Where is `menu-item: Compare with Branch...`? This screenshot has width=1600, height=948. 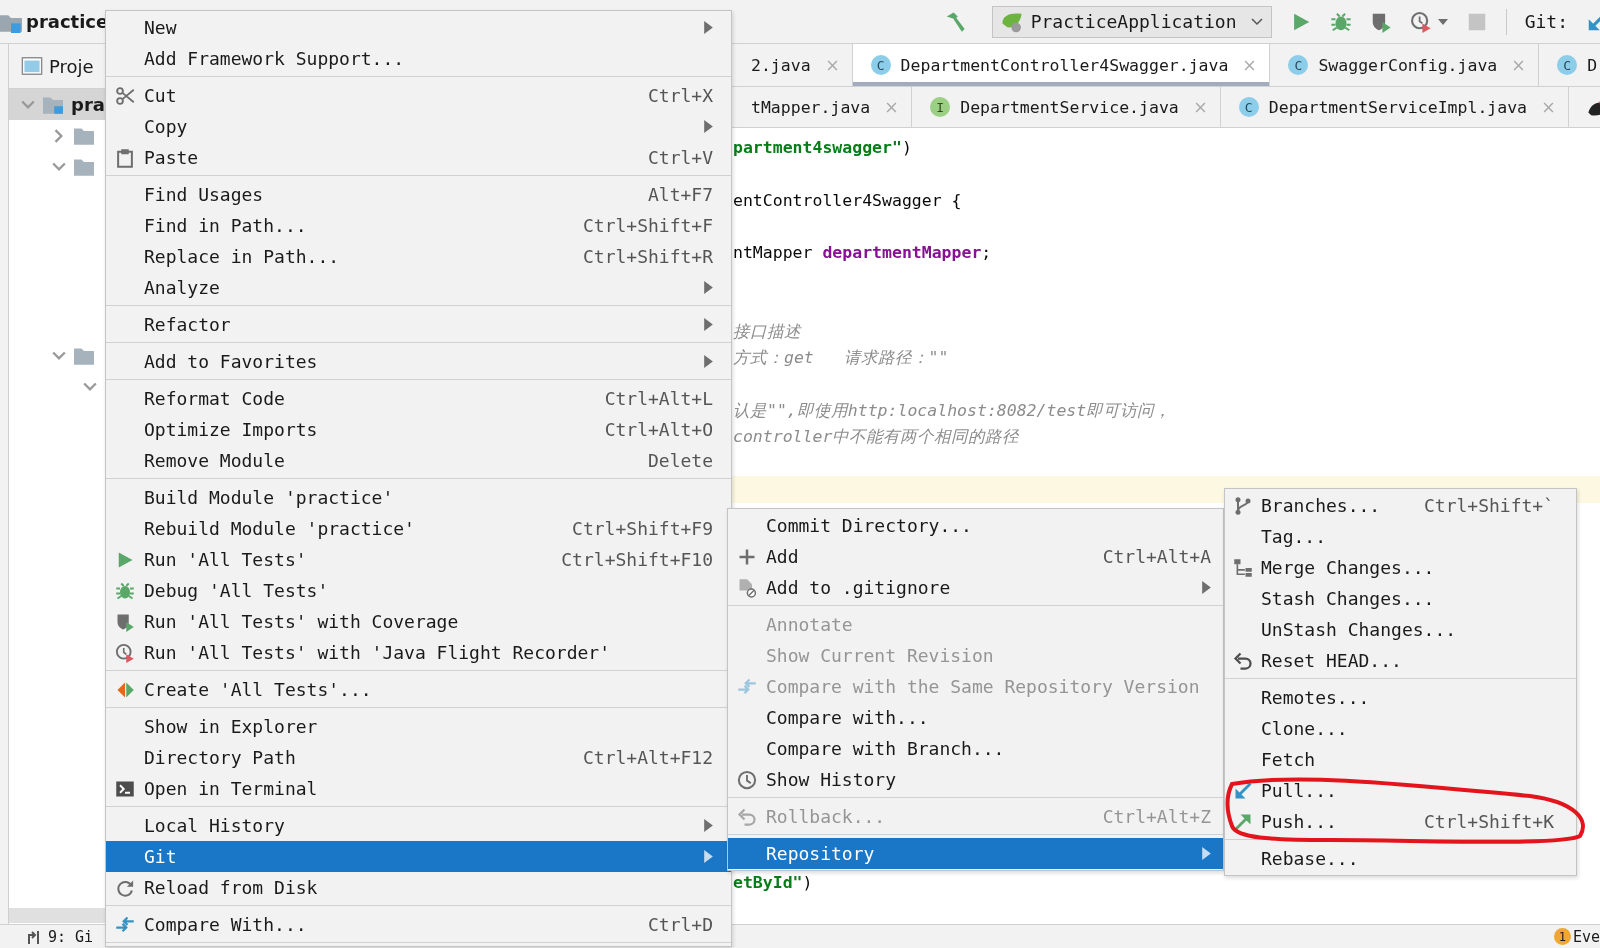 menu-item: Compare with Branch... is located at coordinates (975, 748).